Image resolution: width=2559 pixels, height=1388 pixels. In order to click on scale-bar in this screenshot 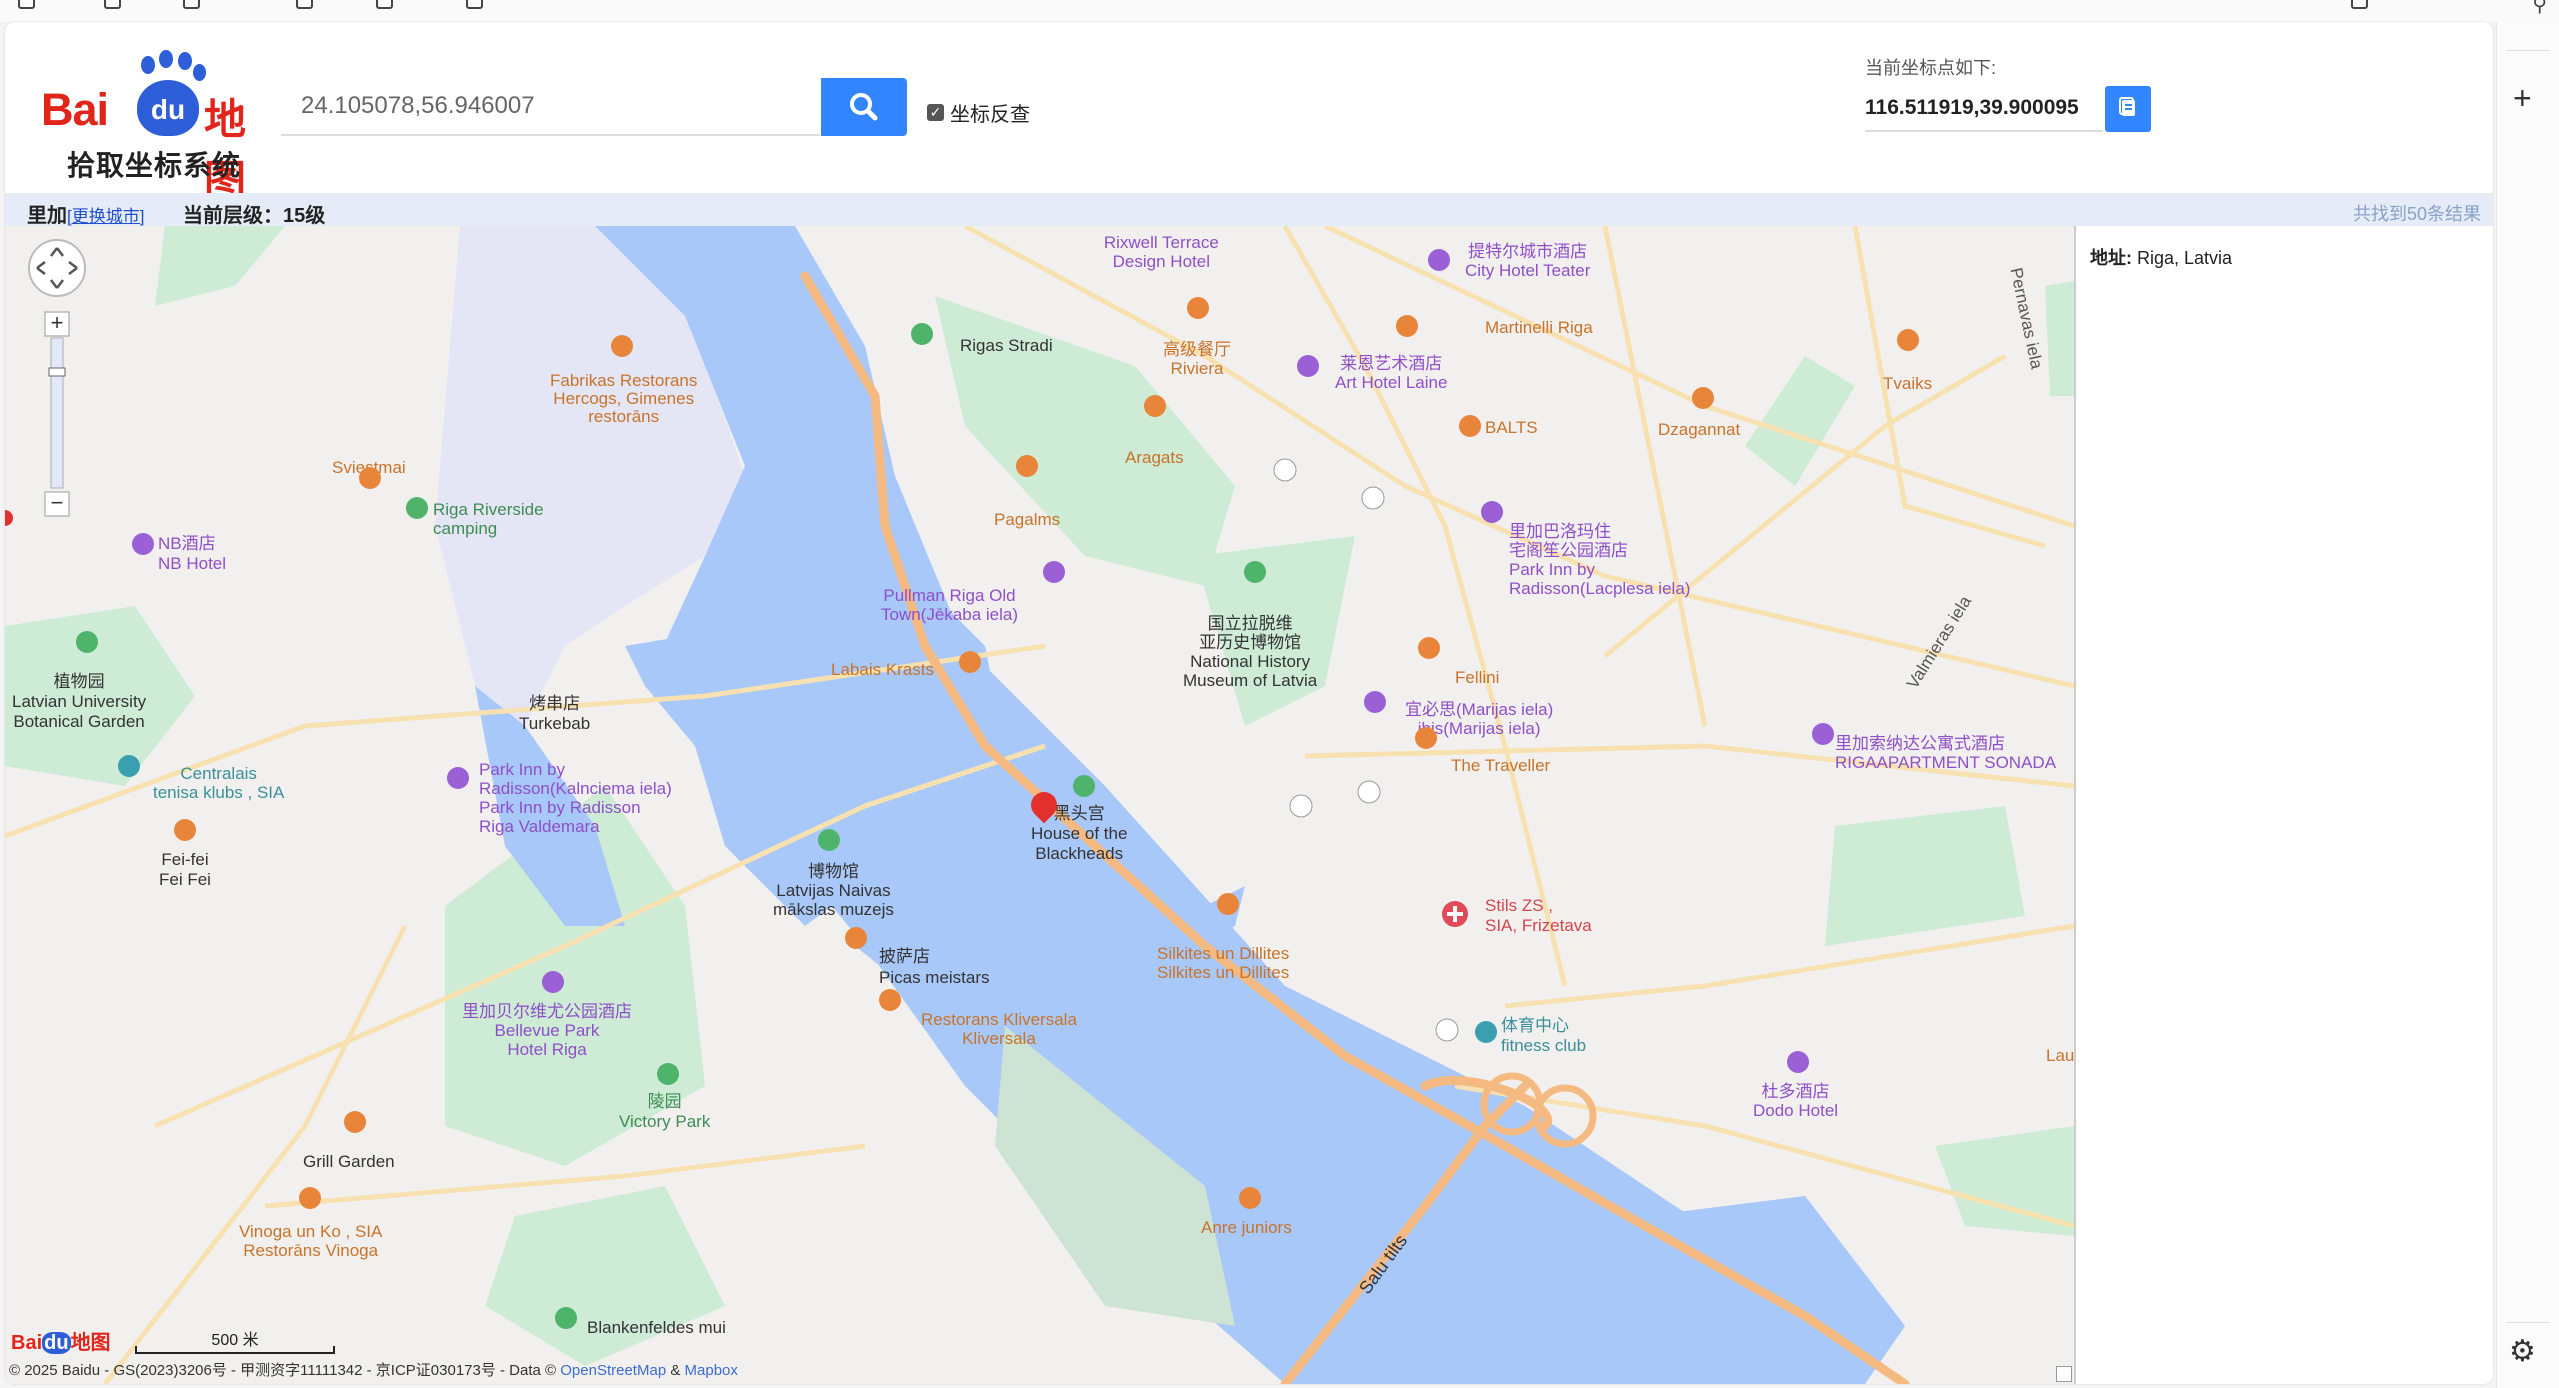, I will do `click(235, 1350)`.